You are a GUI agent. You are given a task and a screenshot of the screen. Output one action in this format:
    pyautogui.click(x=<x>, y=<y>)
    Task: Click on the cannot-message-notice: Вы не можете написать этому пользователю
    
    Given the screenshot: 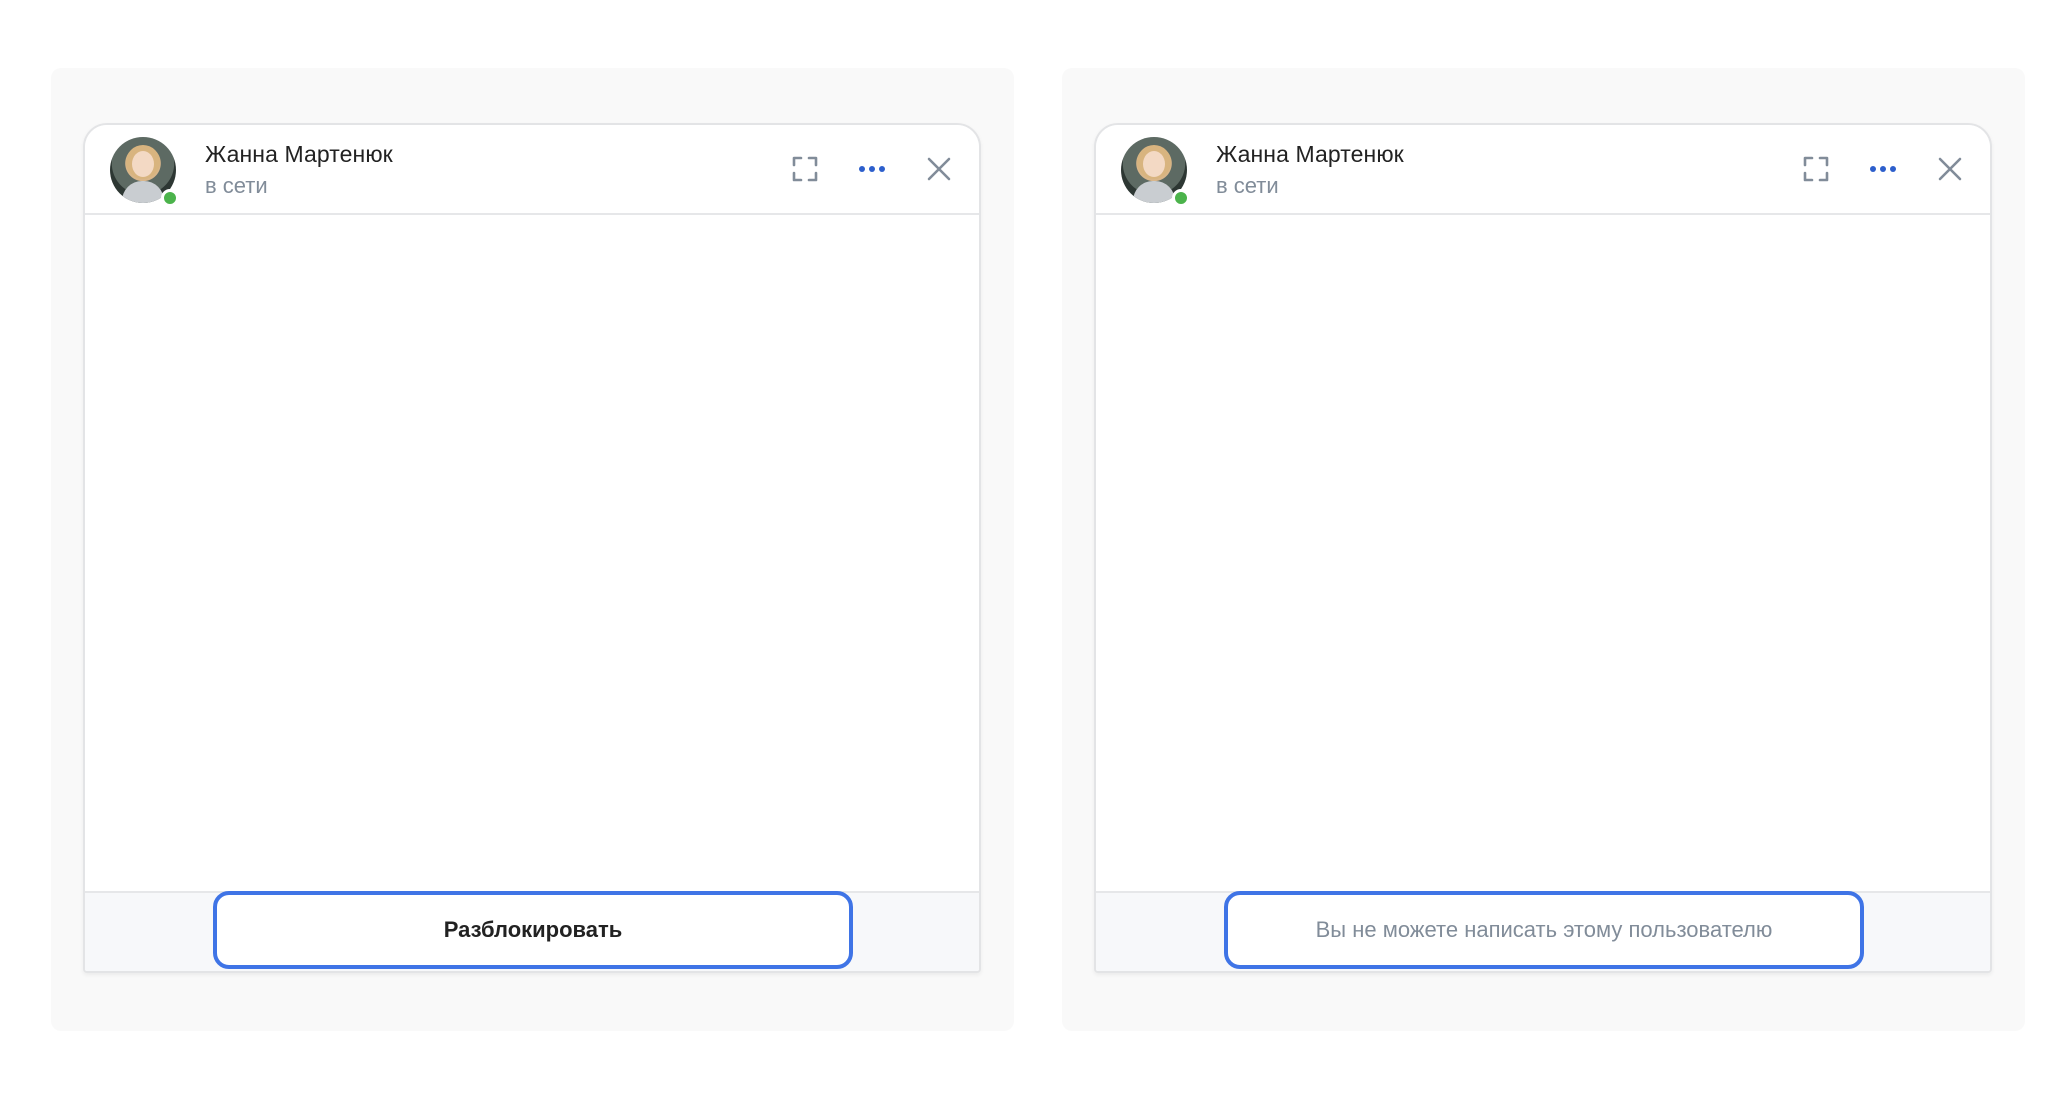 What is the action you would take?
    pyautogui.click(x=1544, y=930)
    